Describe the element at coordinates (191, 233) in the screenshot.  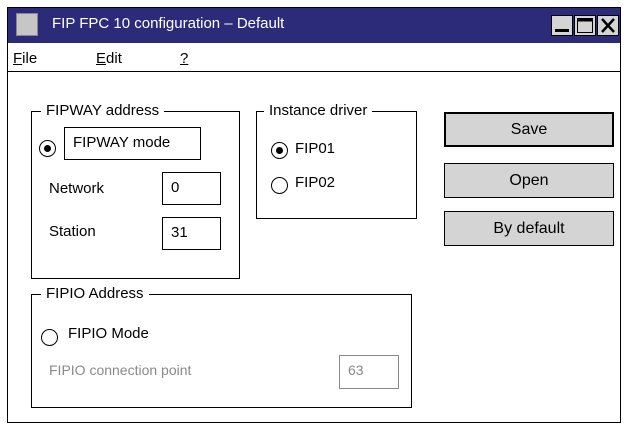
I see `station-field: 31` at that location.